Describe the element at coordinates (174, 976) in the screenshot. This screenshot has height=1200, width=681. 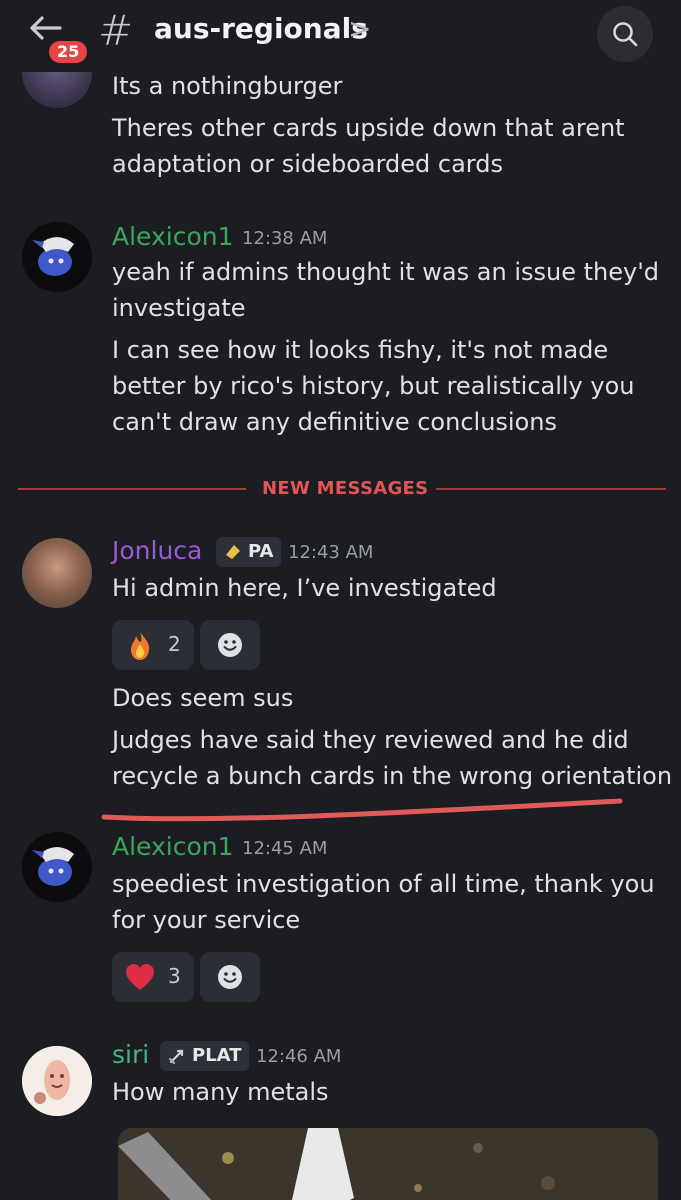
I see `reaction-count: 3` at that location.